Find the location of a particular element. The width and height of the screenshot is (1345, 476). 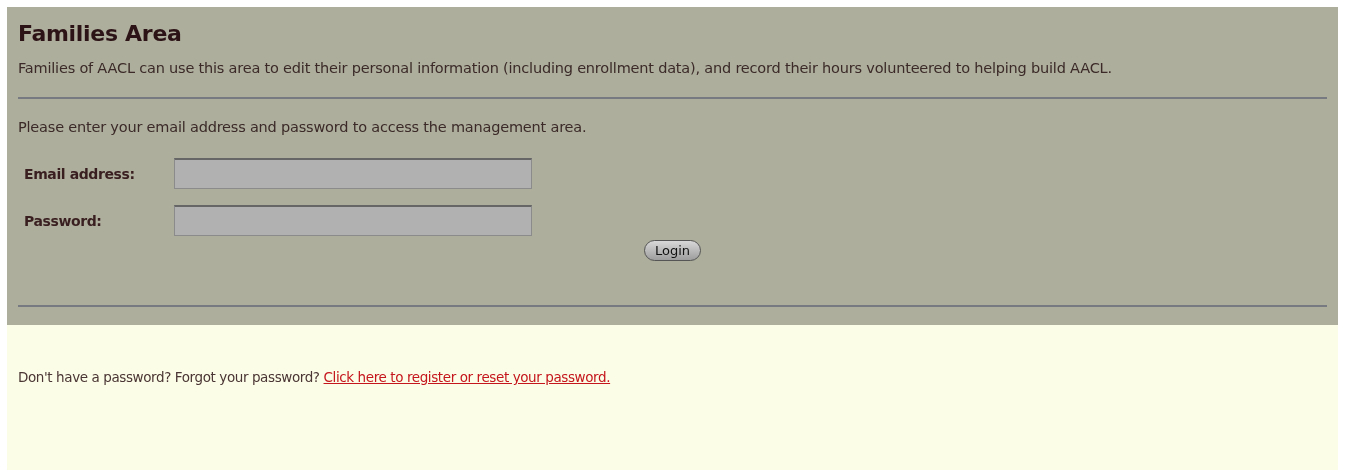

intro-text: Families of AACL can use this area to edit their personal information (including enrollment data), and record their hours volunteered to helping build AACL. is located at coordinates (565, 68).